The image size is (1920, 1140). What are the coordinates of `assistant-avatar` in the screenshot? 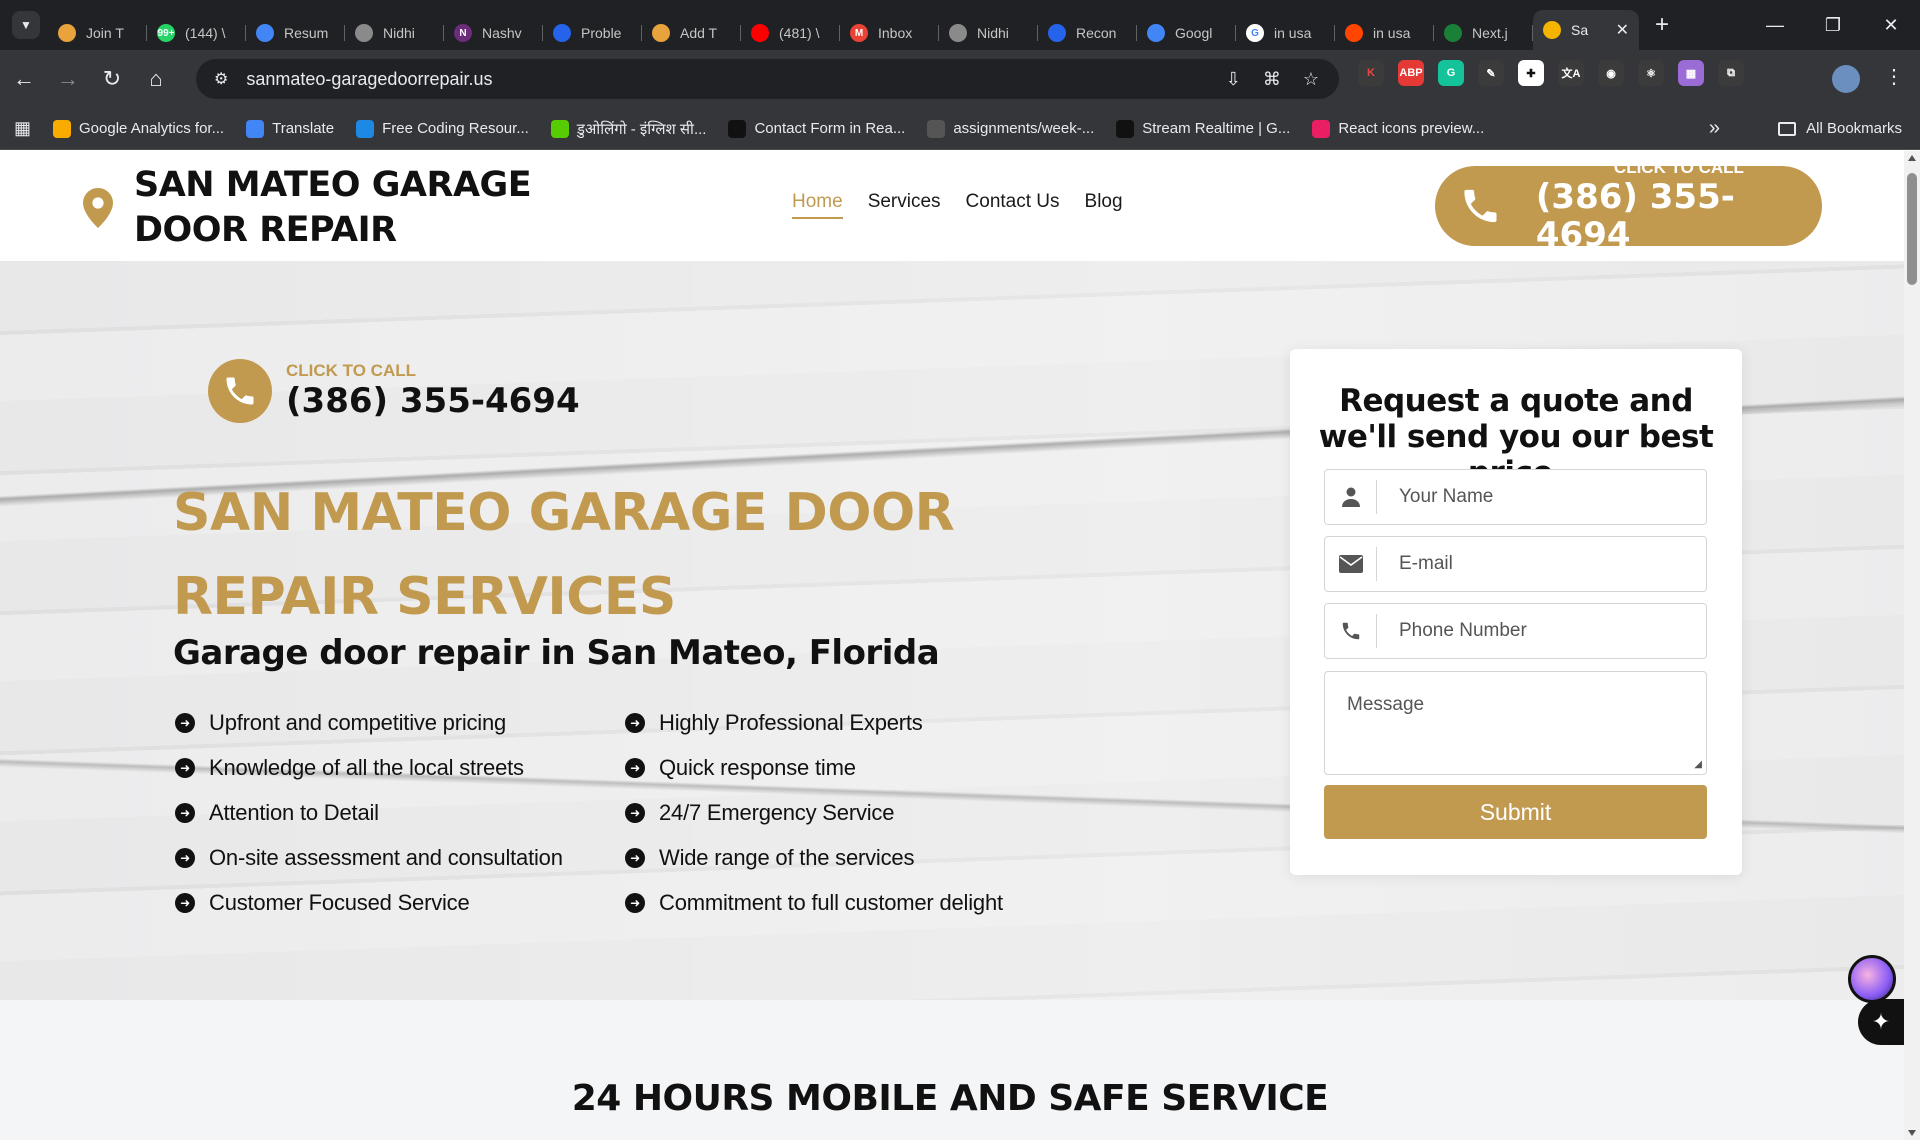 It's located at (1872, 979).